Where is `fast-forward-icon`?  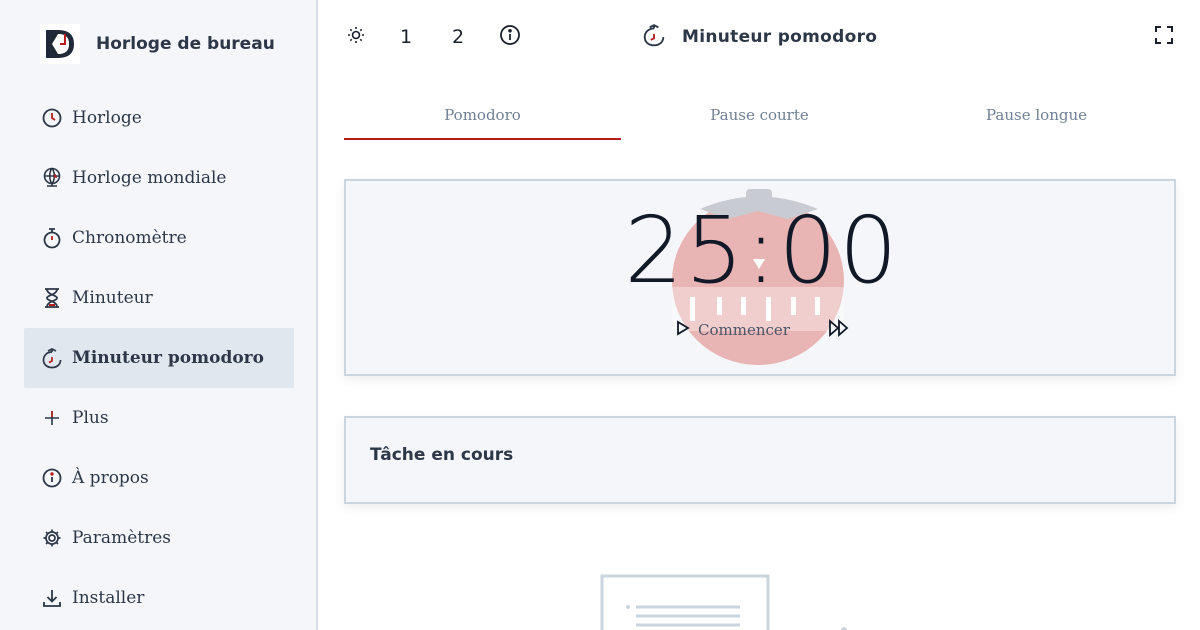 fast-forward-icon is located at coordinates (839, 330).